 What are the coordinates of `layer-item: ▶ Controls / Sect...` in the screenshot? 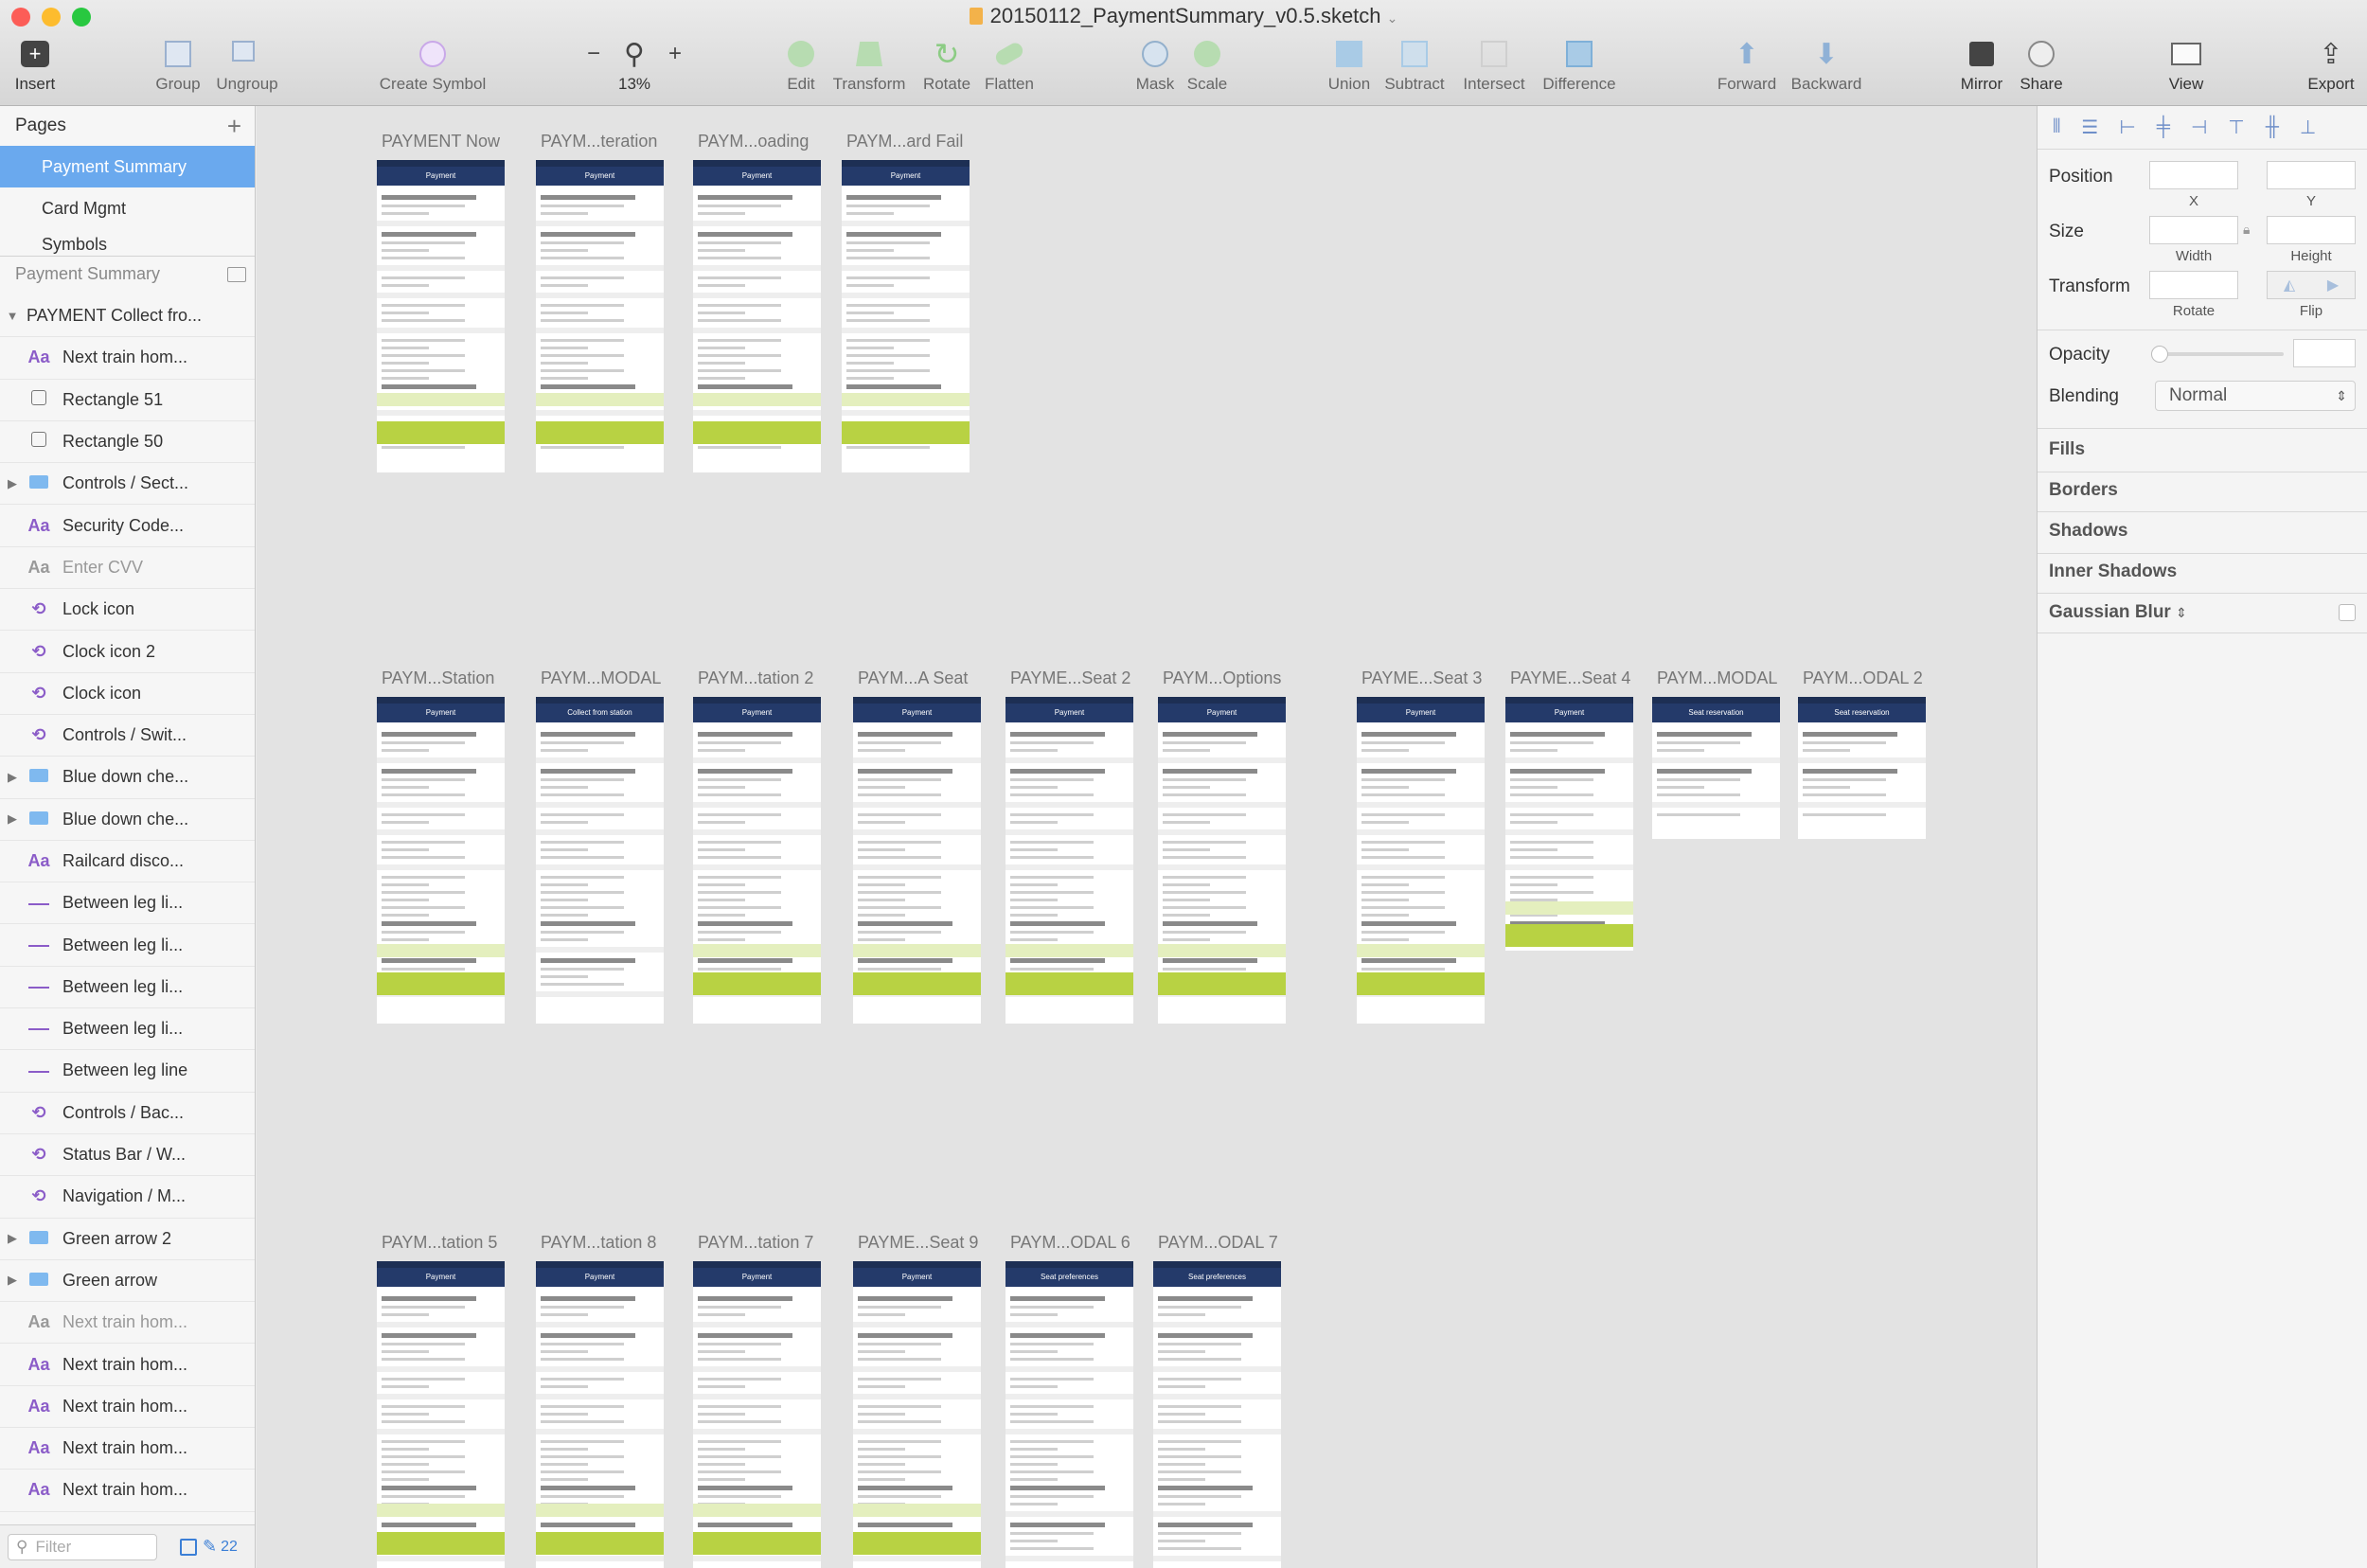 It's located at (128, 484).